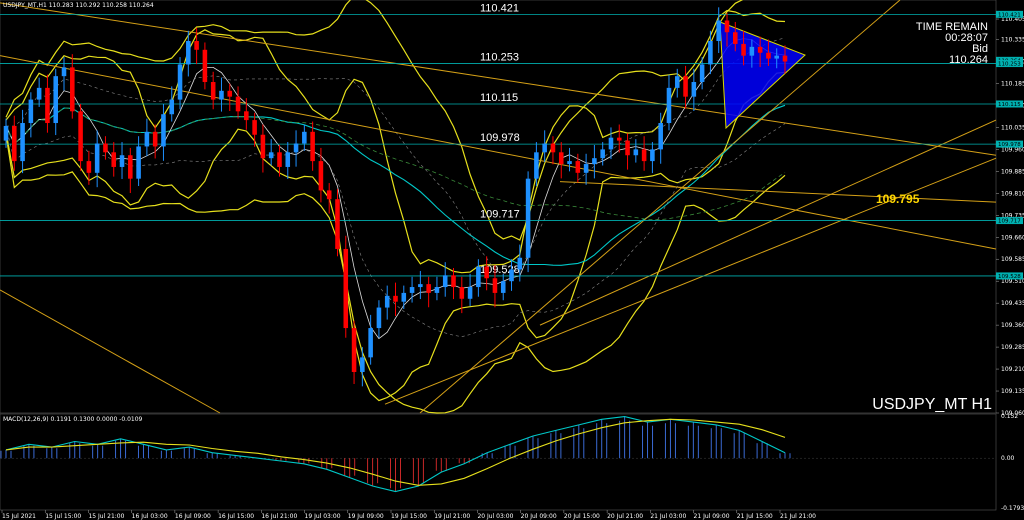 This screenshot has height=520, width=1024. Describe the element at coordinates (1012, 193) in the screenshot. I see `y-tick-label: 109.810` at that location.